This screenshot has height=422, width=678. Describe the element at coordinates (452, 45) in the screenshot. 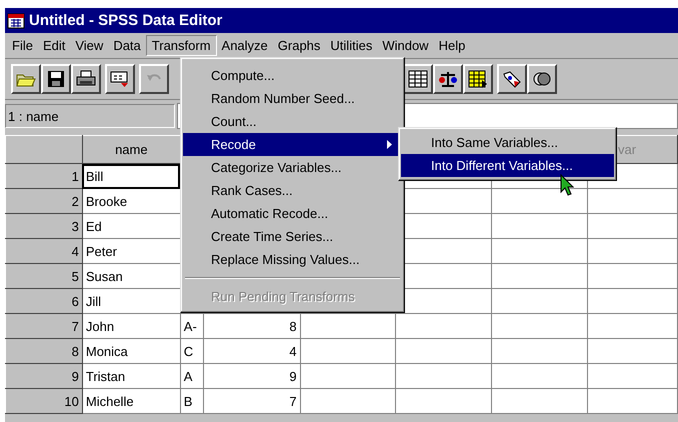

I see `menu-item: Help` at that location.